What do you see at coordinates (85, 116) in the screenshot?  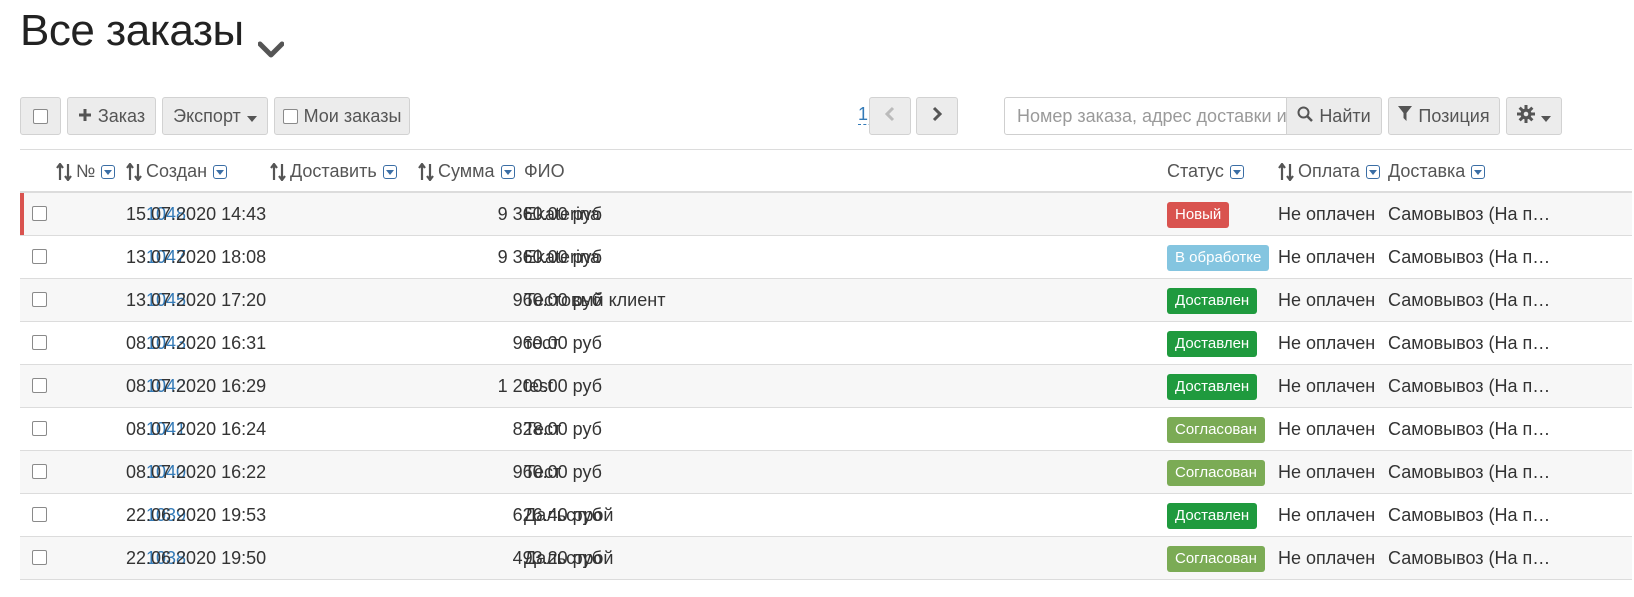 I see `plus-icon` at bounding box center [85, 116].